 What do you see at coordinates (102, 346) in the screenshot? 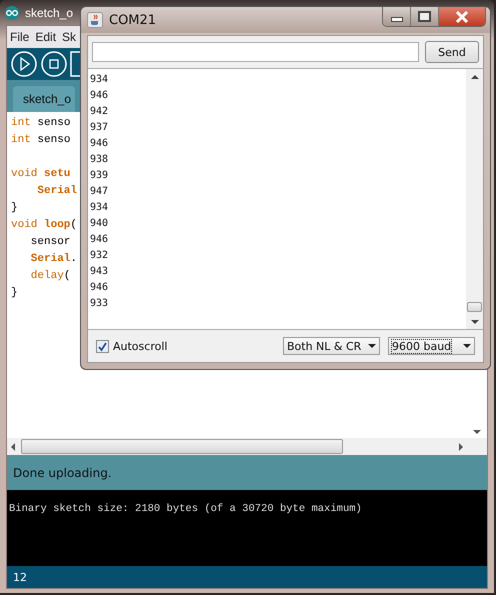
I see `autoscroll-checkbox` at bounding box center [102, 346].